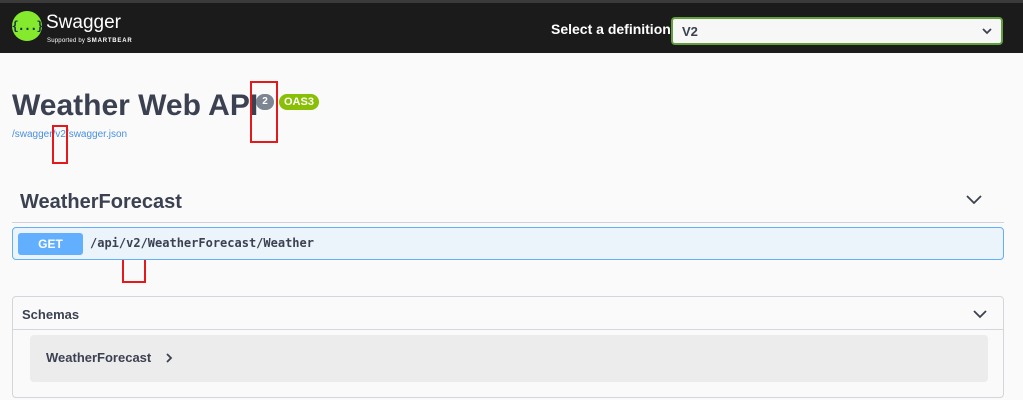  Describe the element at coordinates (508, 313) in the screenshot. I see `schemas-header: Schemas` at that location.